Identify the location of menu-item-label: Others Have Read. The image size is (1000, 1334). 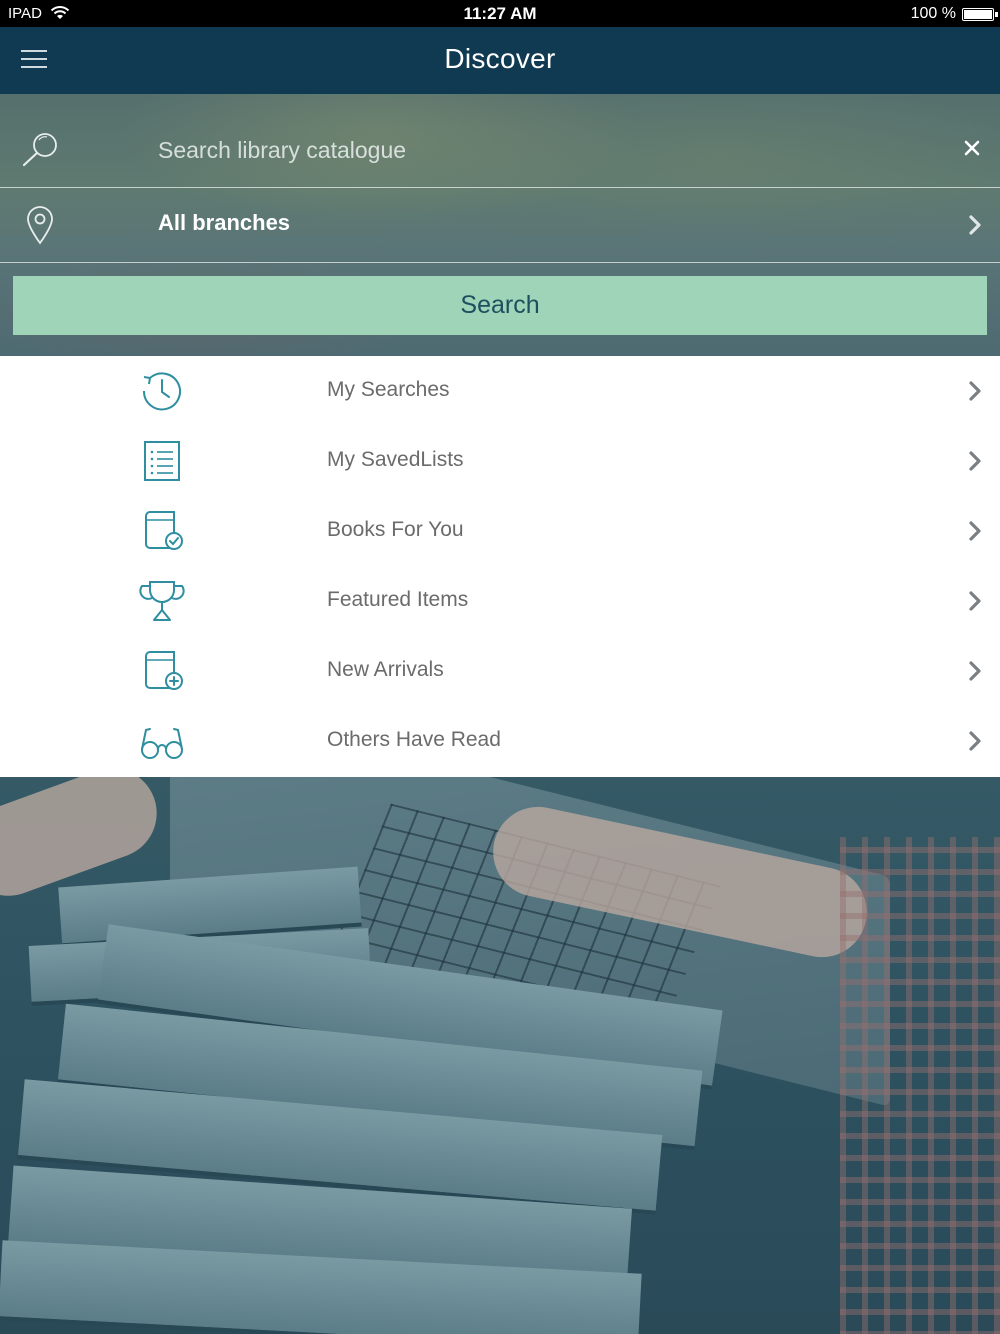
(414, 739).